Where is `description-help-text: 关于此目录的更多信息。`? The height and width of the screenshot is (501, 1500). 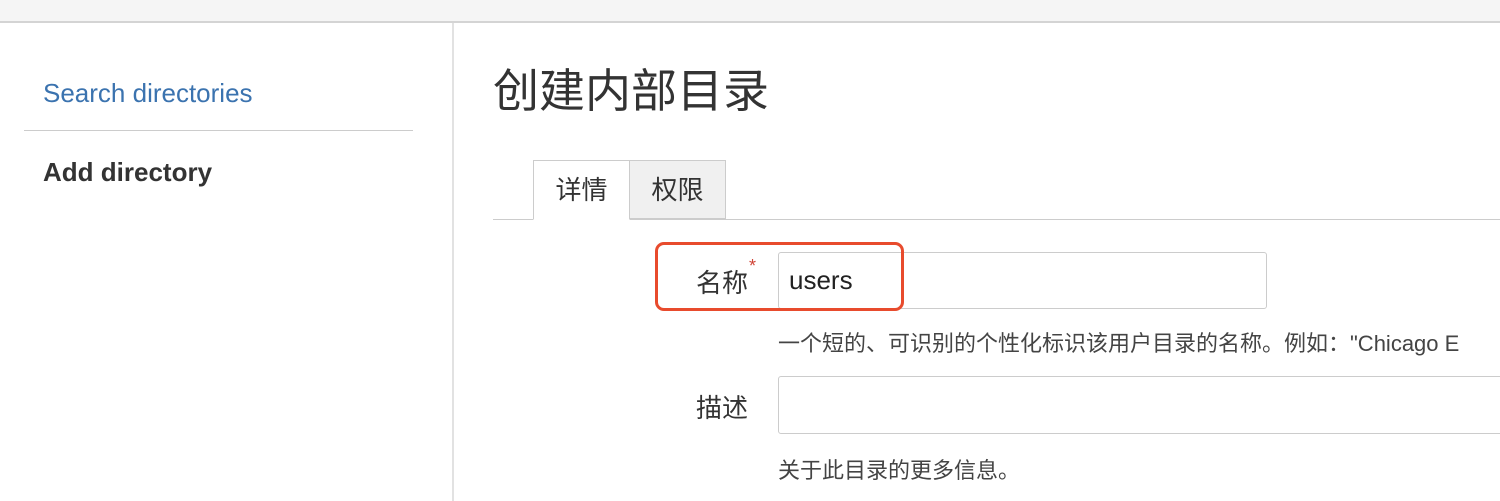 description-help-text: 关于此目录的更多信息。 is located at coordinates (899, 470).